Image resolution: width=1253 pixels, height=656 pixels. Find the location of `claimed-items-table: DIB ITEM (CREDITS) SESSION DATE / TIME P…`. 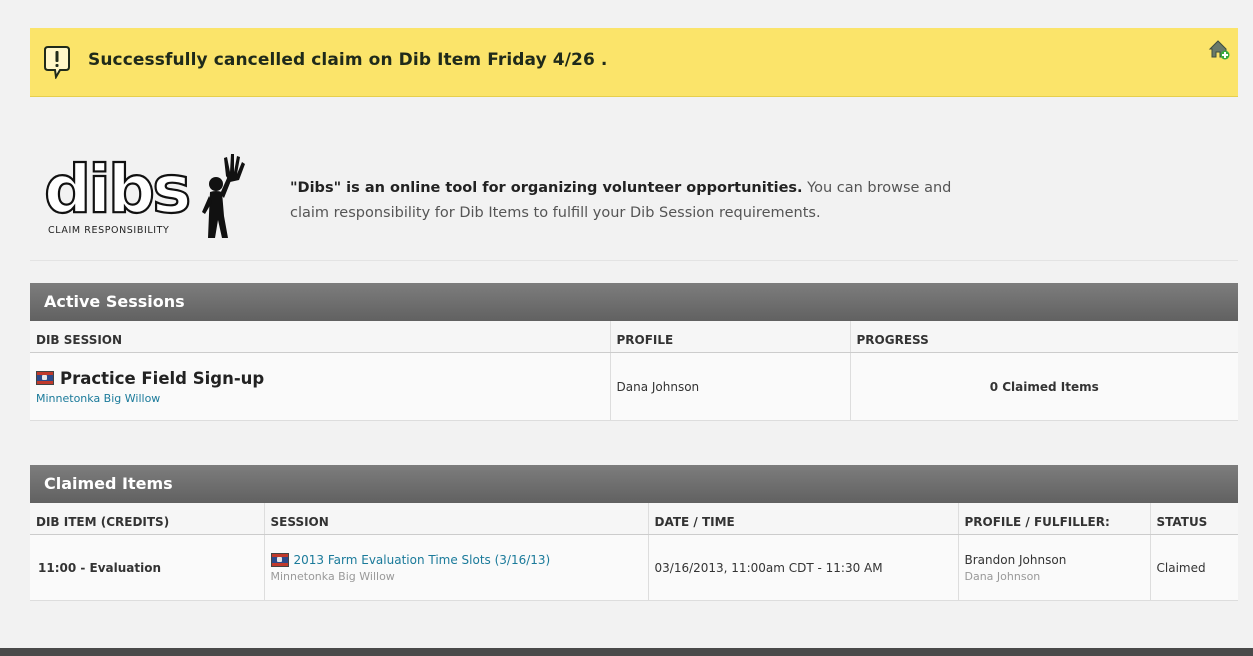

claimed-items-table: DIB ITEM (CREDITS) SESSION DATE / TIME P… is located at coordinates (634, 552).